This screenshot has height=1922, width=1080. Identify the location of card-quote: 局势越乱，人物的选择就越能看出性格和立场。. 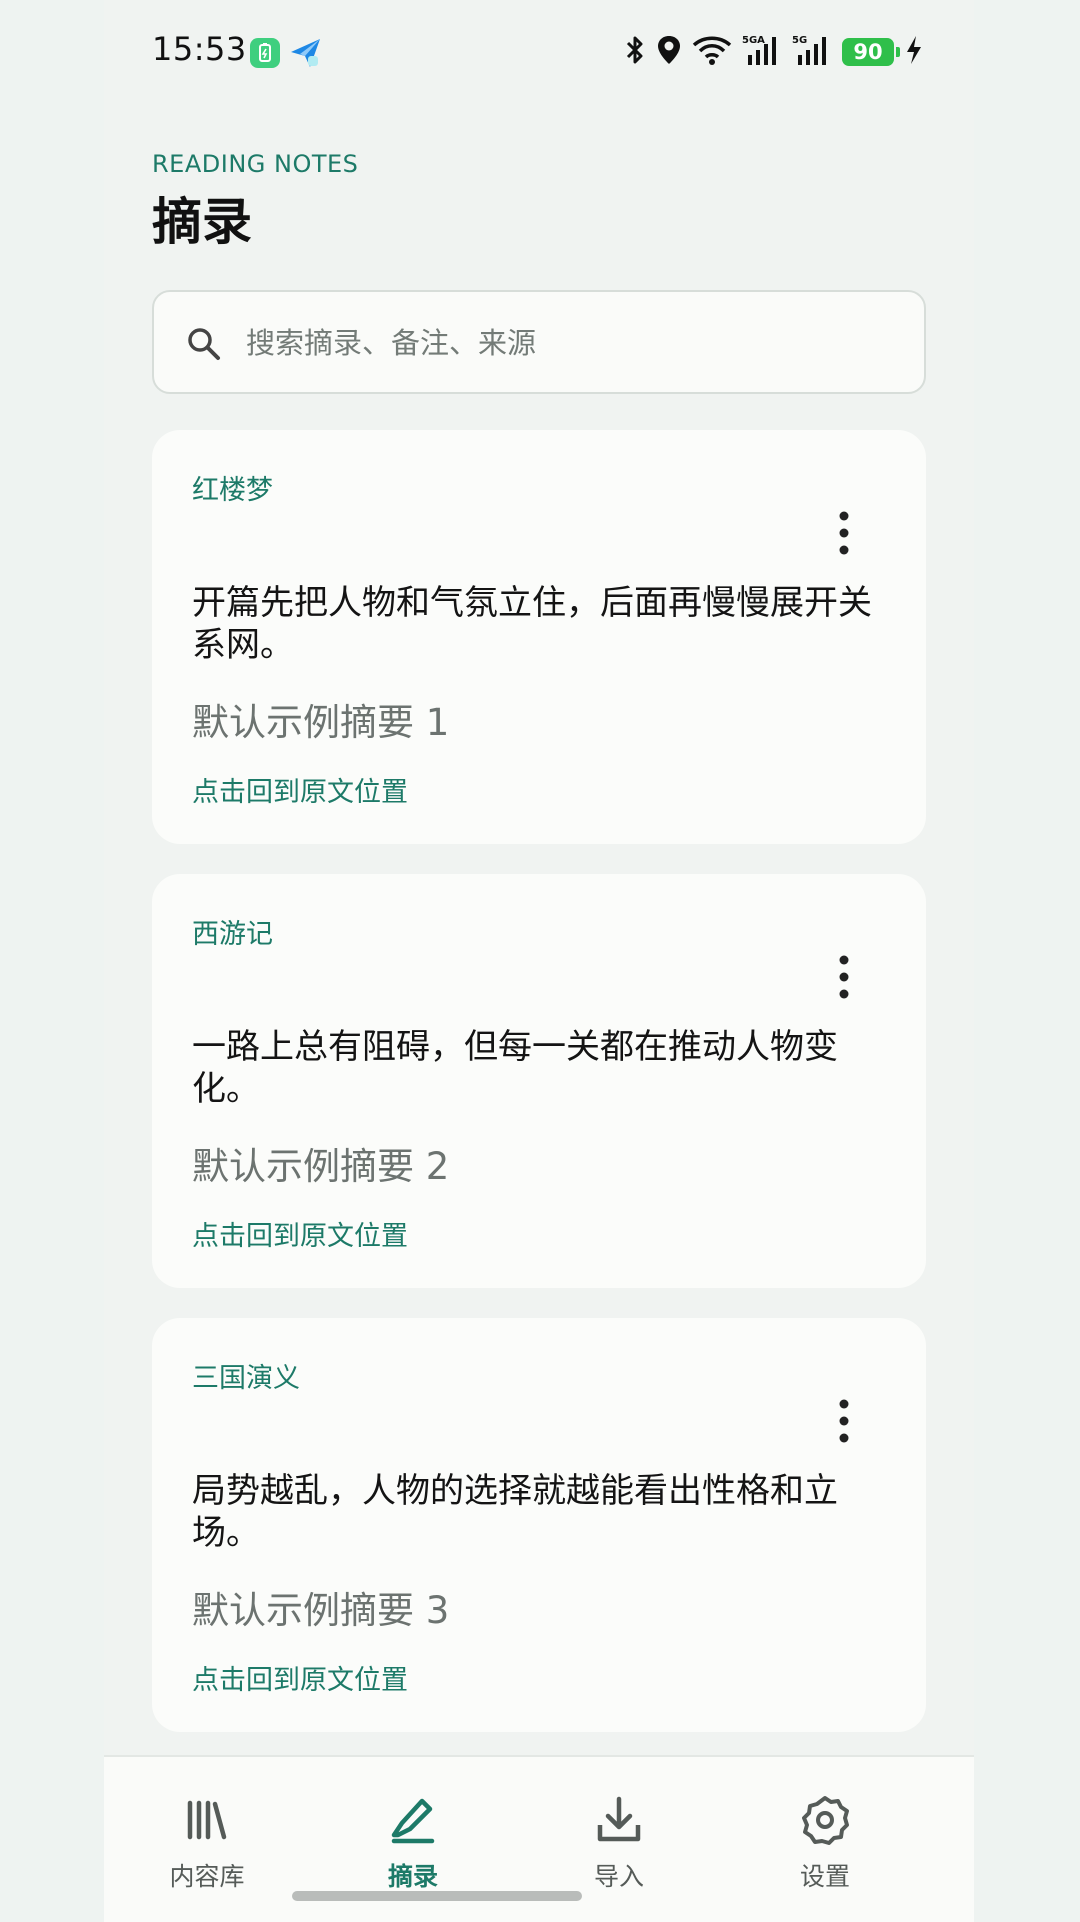
(515, 1512).